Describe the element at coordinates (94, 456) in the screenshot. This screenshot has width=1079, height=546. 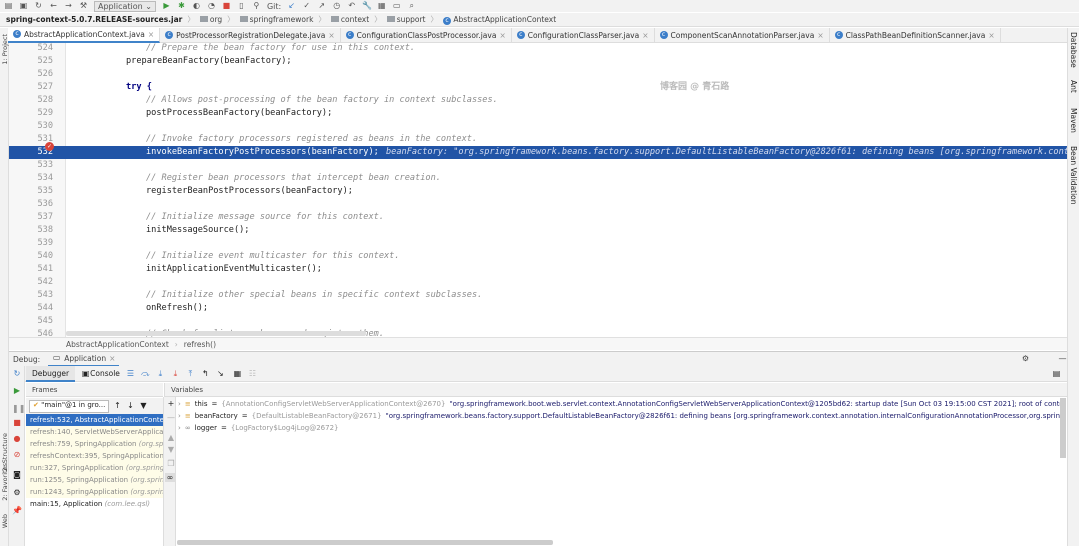
I see `frame-item: refreshContext:395, SpringApplication (o` at that location.